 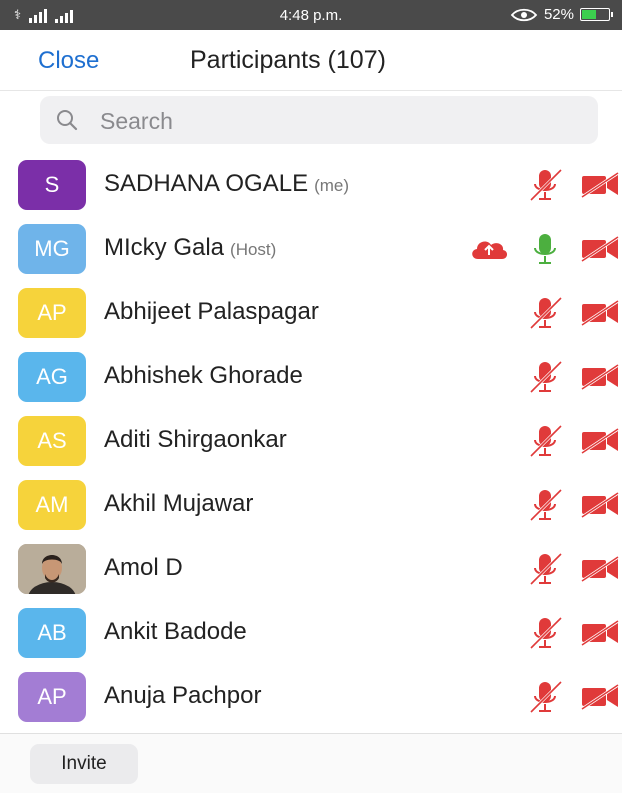 What do you see at coordinates (253, 249) in the screenshot?
I see `participant-role-tag: (Host)` at bounding box center [253, 249].